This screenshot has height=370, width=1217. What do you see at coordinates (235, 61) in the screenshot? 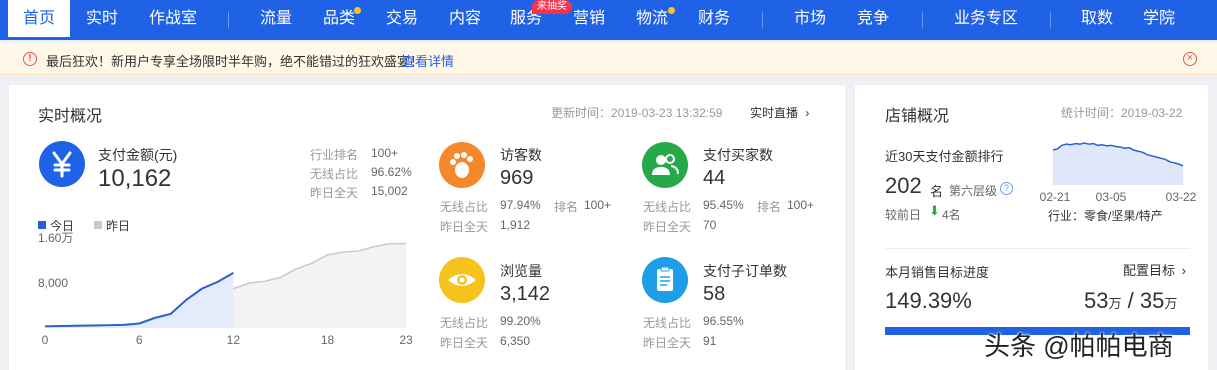
I see `notice-text: 最后狂欢！新用户专享全场限时半年购，绝不能错过的狂欢盛宴！` at bounding box center [235, 61].